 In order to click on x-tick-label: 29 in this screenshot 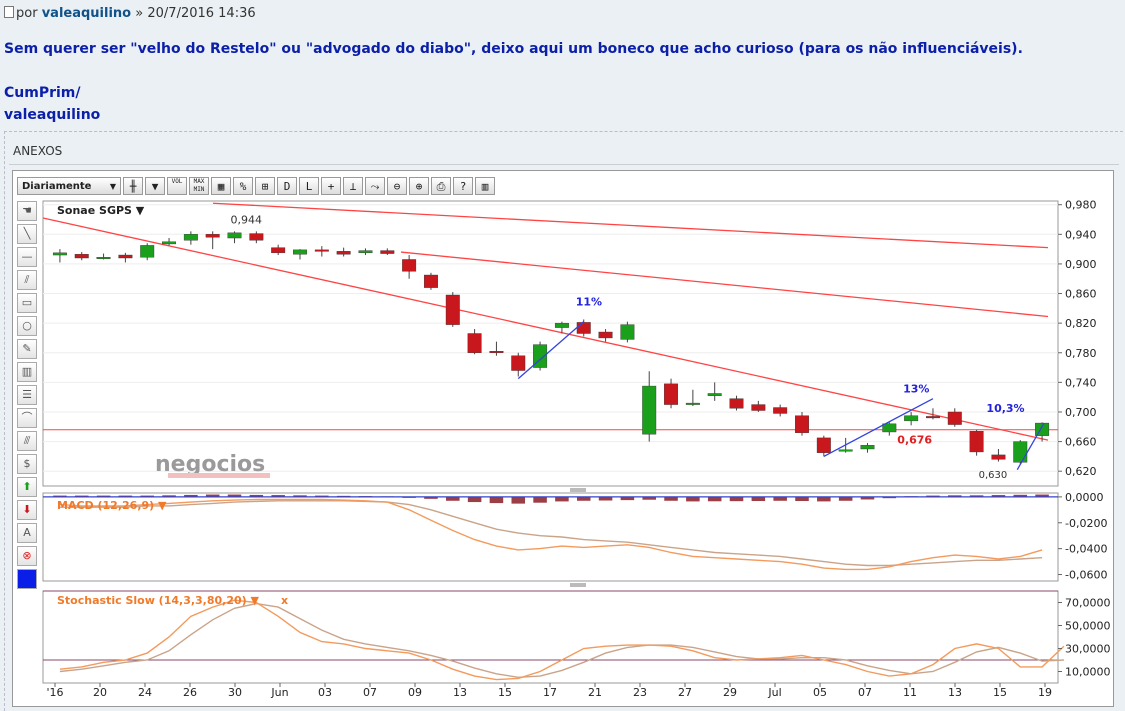, I will do `click(730, 692)`.